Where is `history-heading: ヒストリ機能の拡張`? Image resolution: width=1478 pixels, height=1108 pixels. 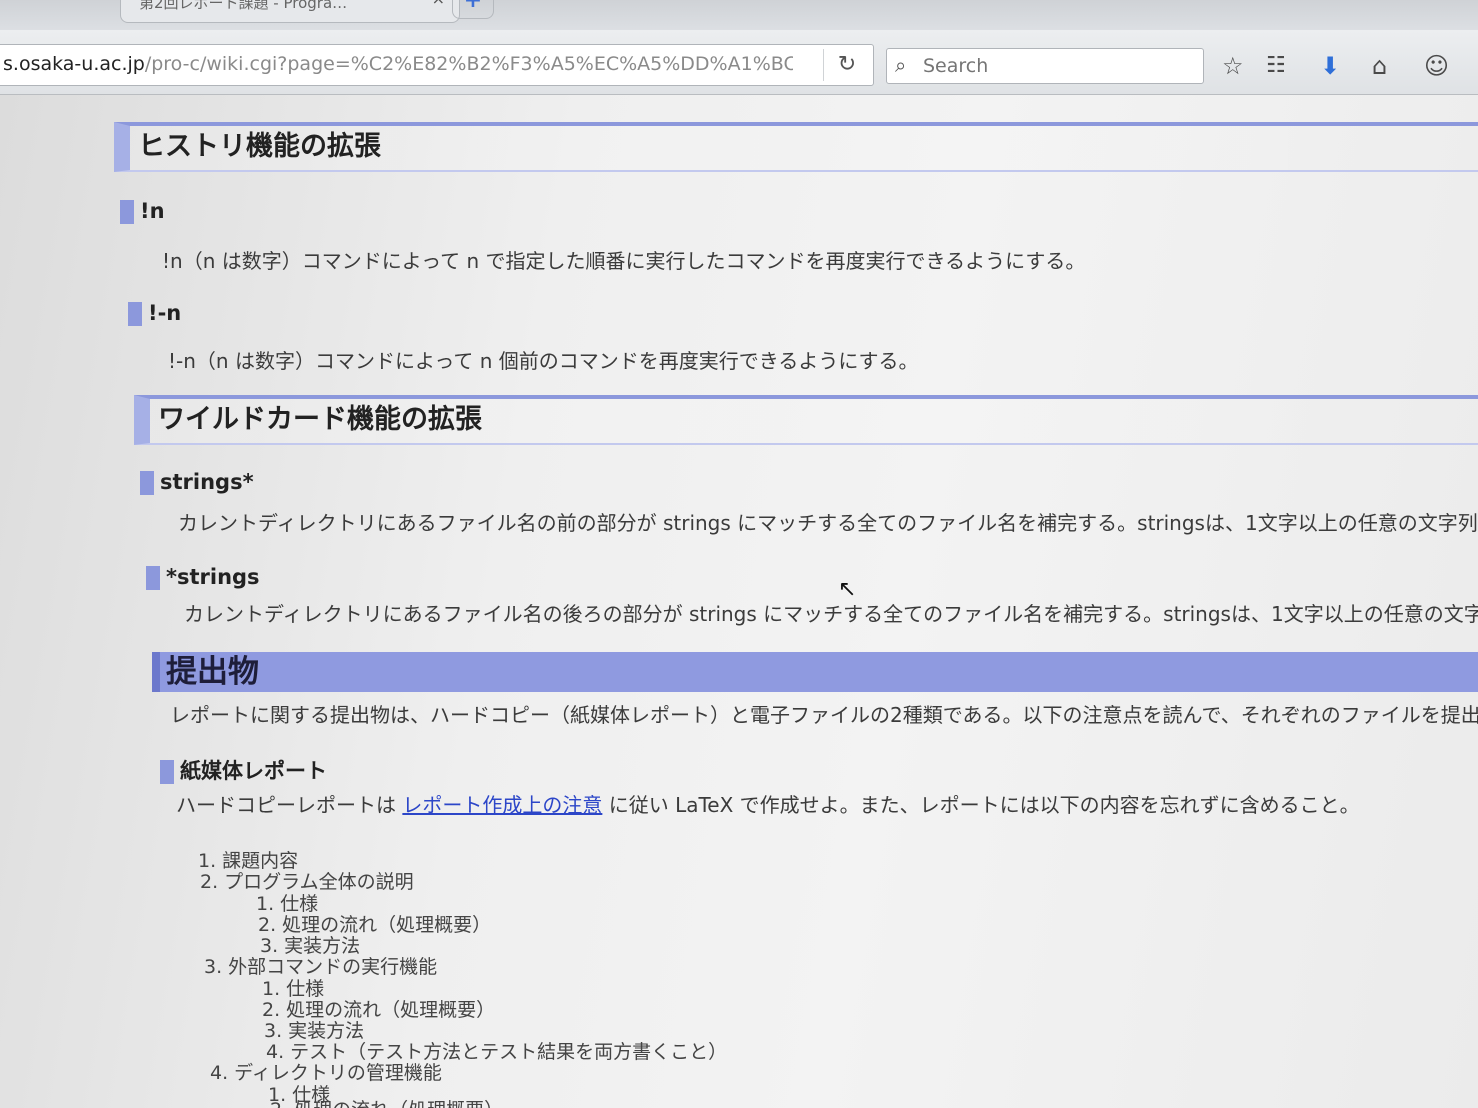
history-heading: ヒストリ機能の拡張 is located at coordinates (796, 147).